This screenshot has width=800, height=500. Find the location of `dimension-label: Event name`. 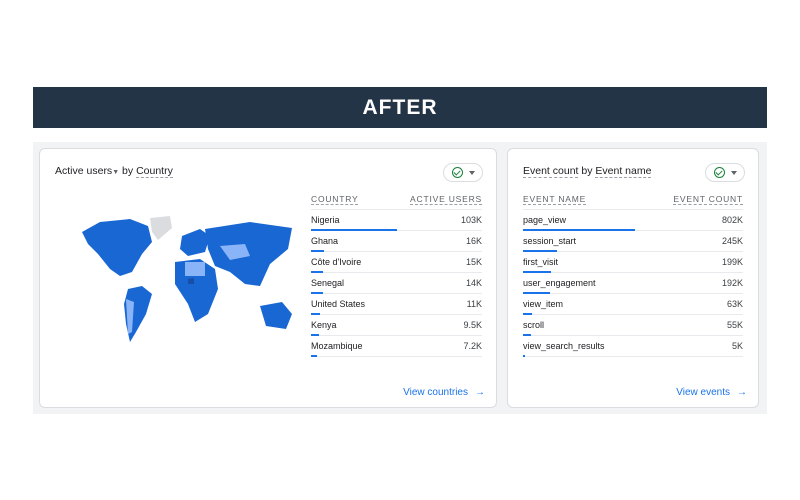

dimension-label: Event name is located at coordinates (623, 171).